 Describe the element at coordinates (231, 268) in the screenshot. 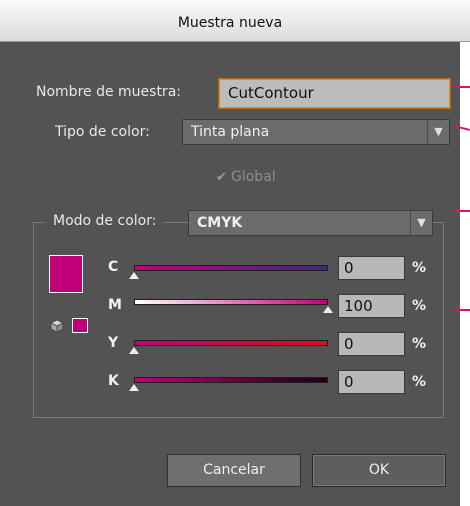

I see `channel-c-slider` at that location.